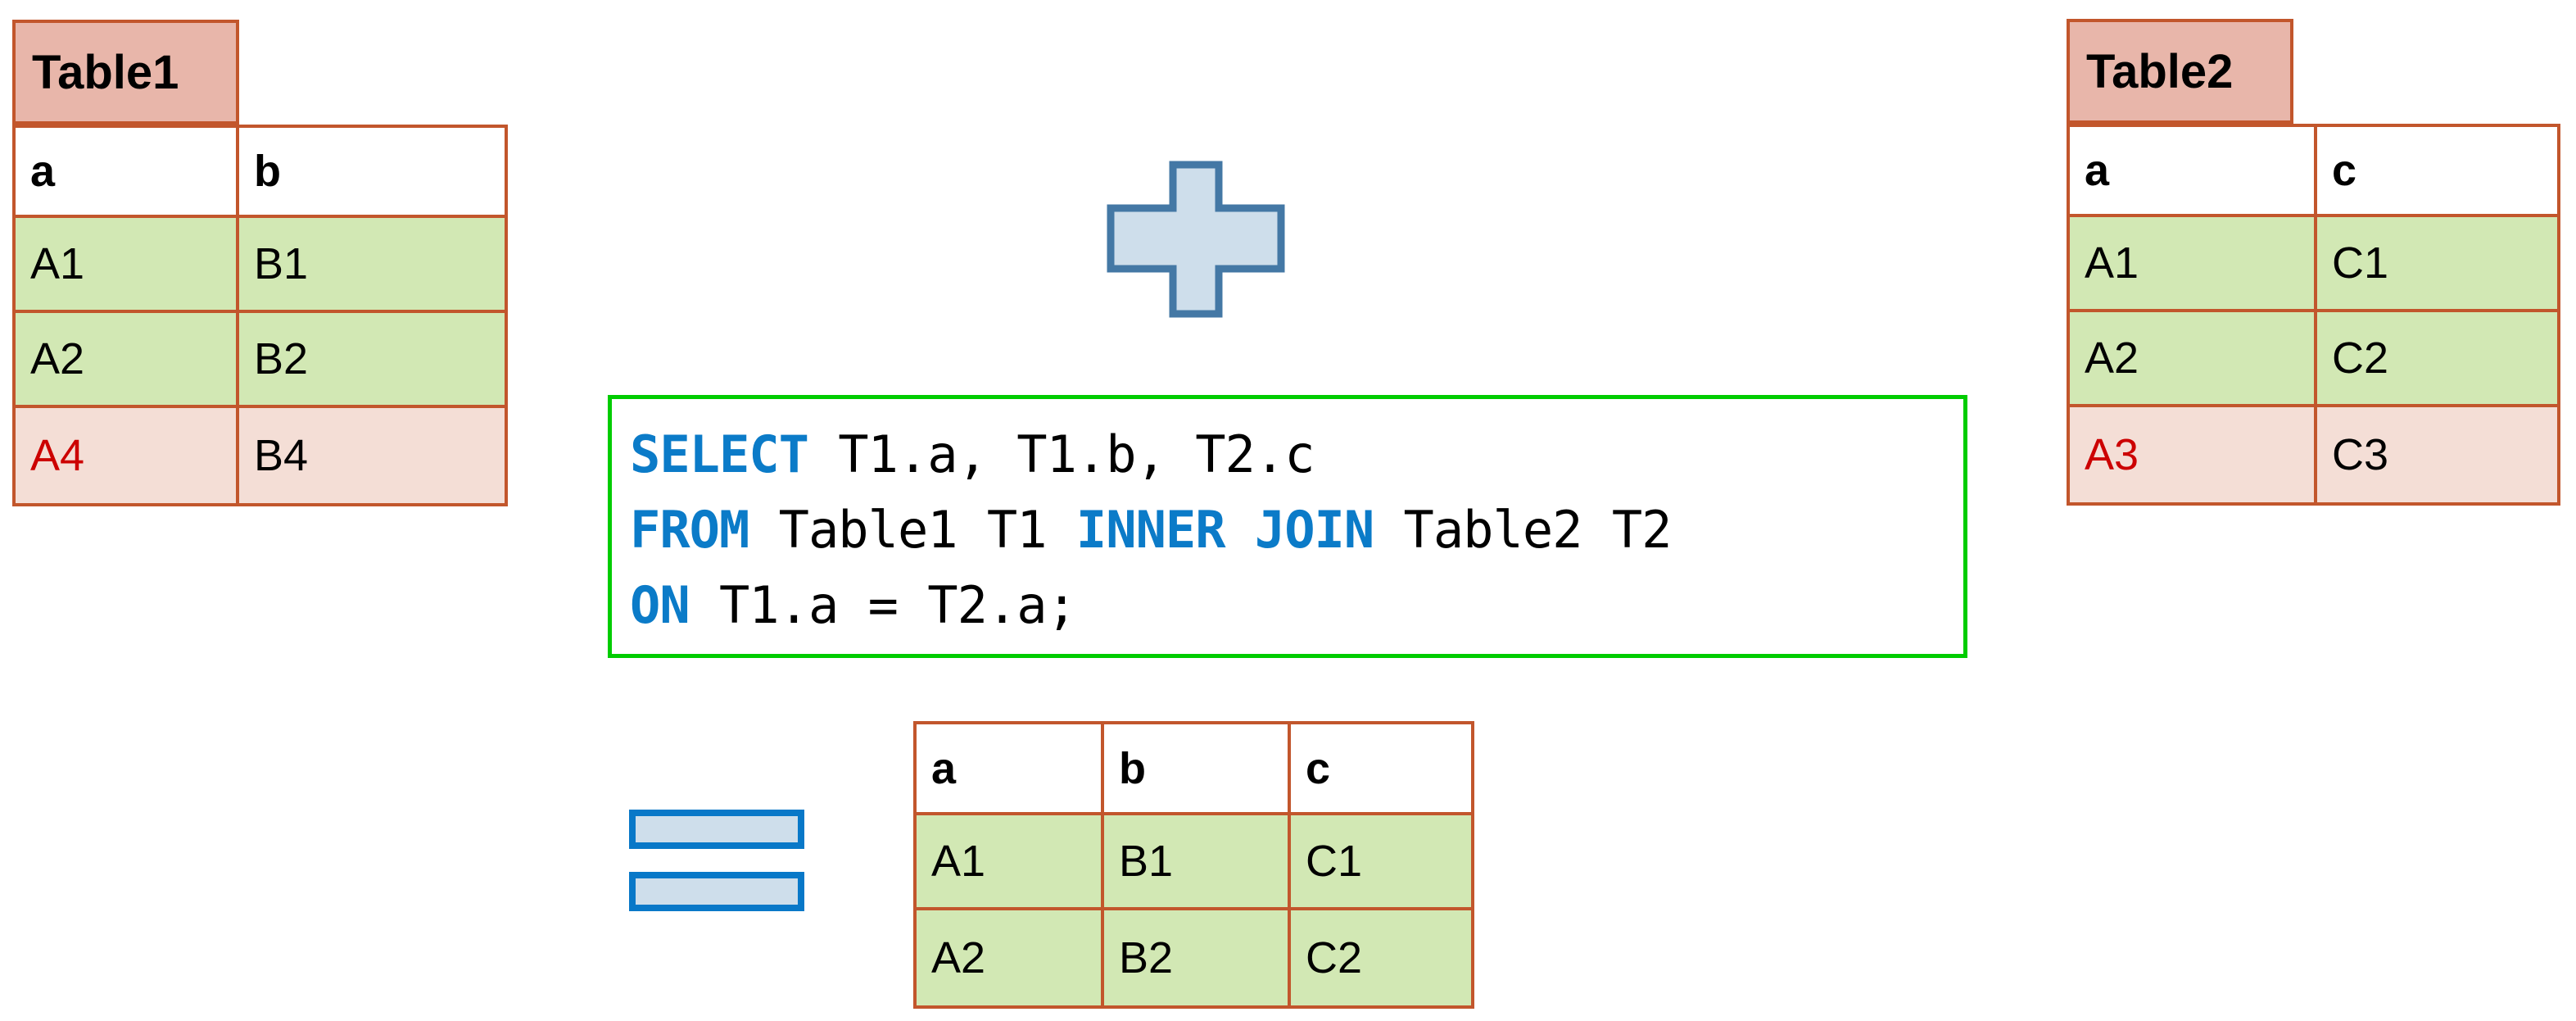 Image resolution: width=2576 pixels, height=1021 pixels. Describe the element at coordinates (1334, 861) in the screenshot. I see `result-cell-c-1-text: C1` at that location.